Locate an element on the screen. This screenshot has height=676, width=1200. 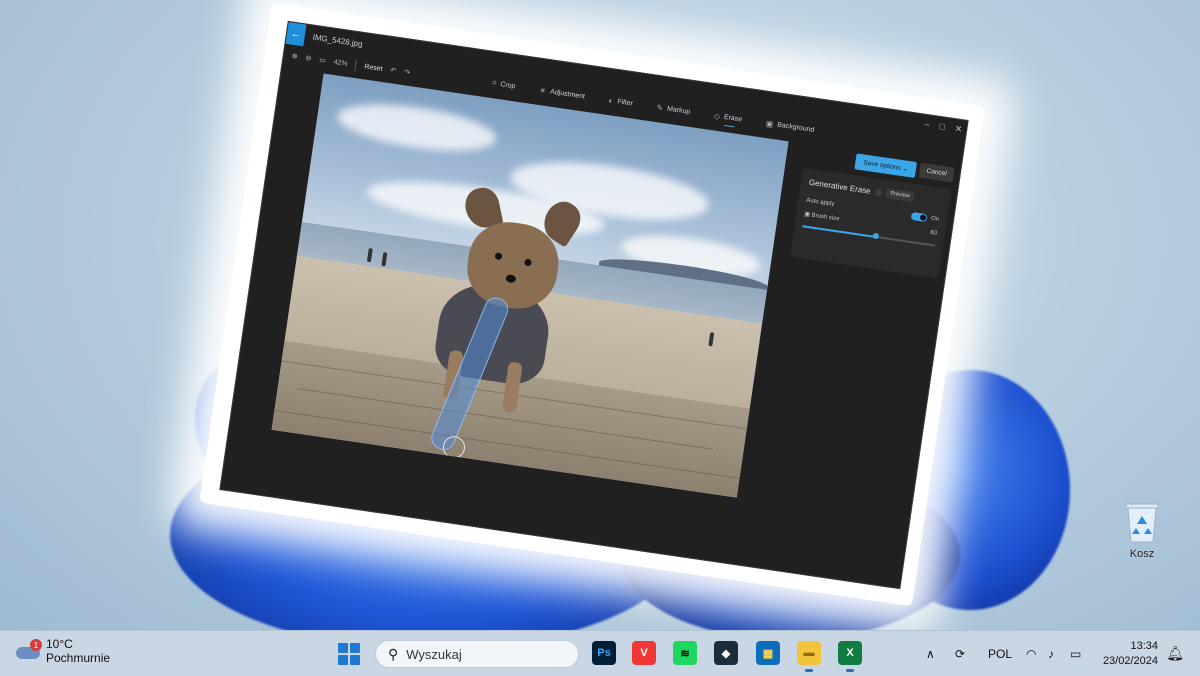
excel-icon: X is located at coordinates (850, 653).